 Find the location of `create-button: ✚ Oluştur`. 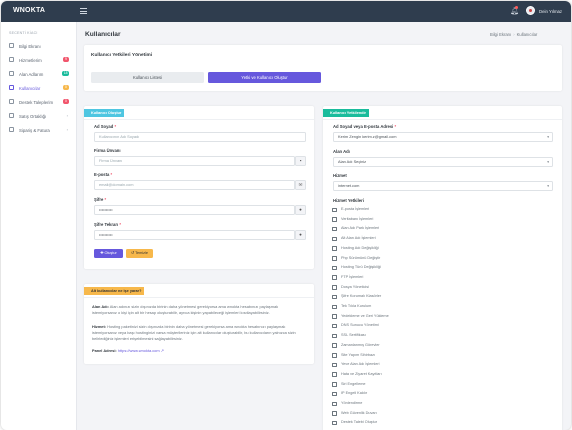

create-button: ✚ Oluştur is located at coordinates (108, 253).